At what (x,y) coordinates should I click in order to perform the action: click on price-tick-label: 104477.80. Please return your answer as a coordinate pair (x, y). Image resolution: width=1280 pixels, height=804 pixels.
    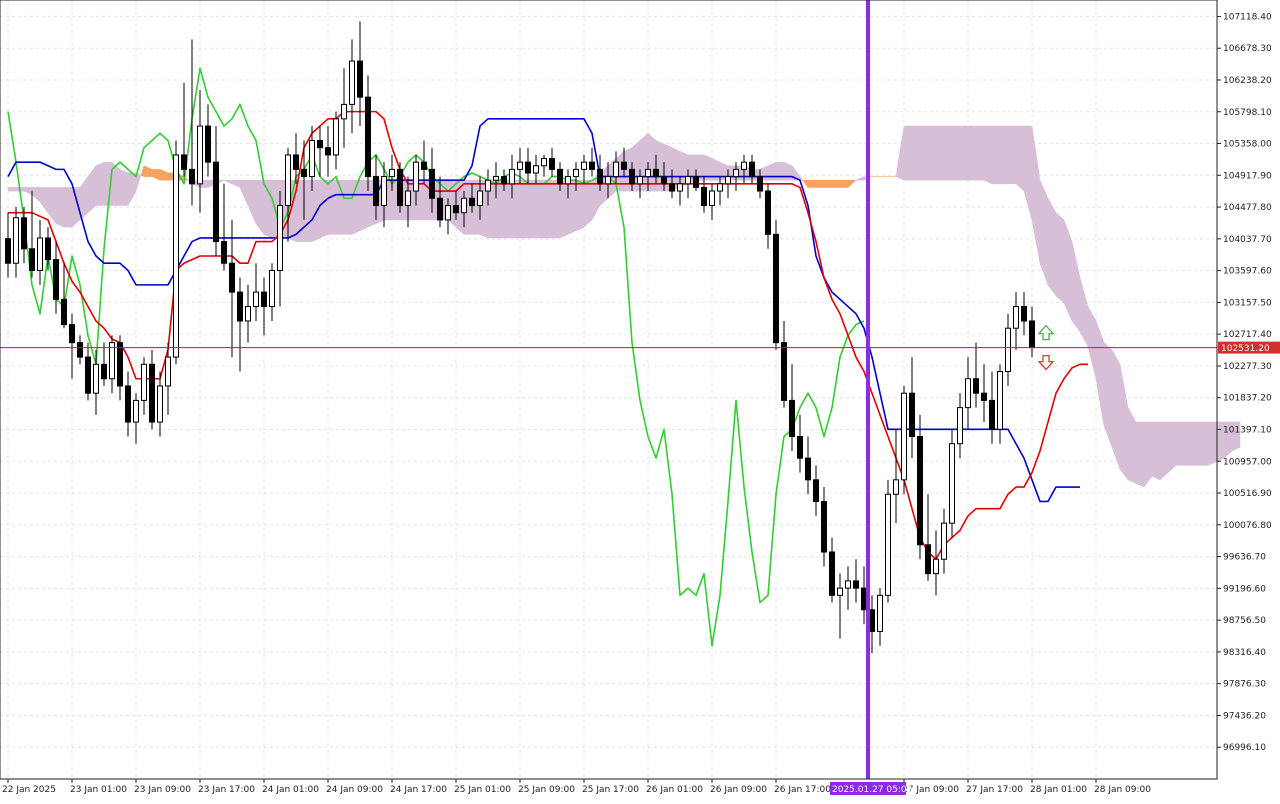
    Looking at the image, I should click on (1247, 208).